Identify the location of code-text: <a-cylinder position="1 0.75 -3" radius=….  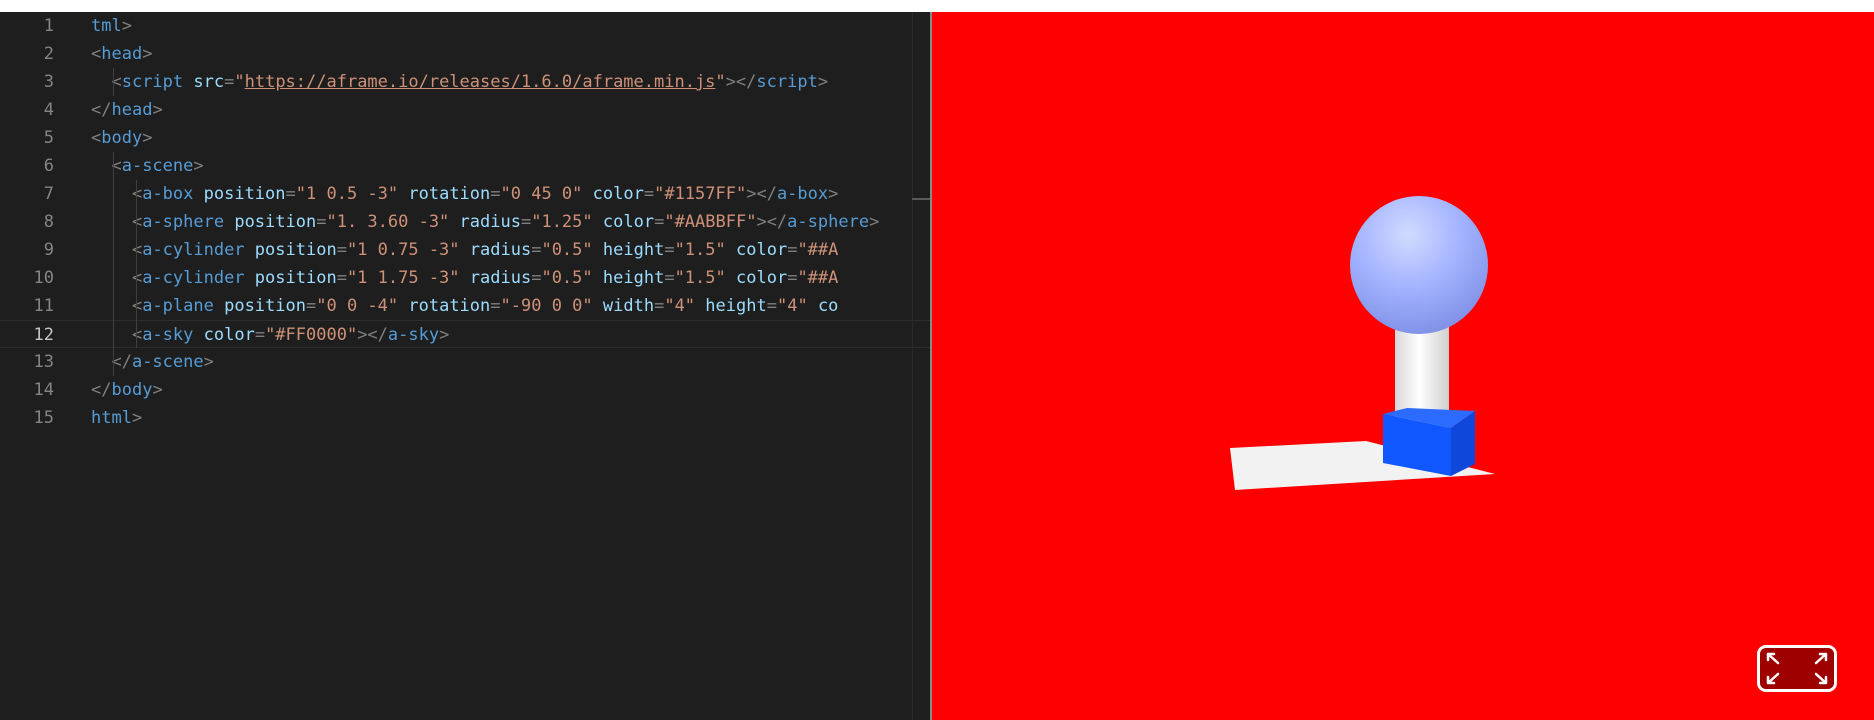
(464, 250).